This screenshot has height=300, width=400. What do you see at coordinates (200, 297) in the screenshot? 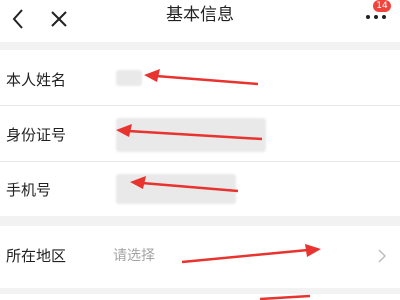
I see `next-section` at bounding box center [200, 297].